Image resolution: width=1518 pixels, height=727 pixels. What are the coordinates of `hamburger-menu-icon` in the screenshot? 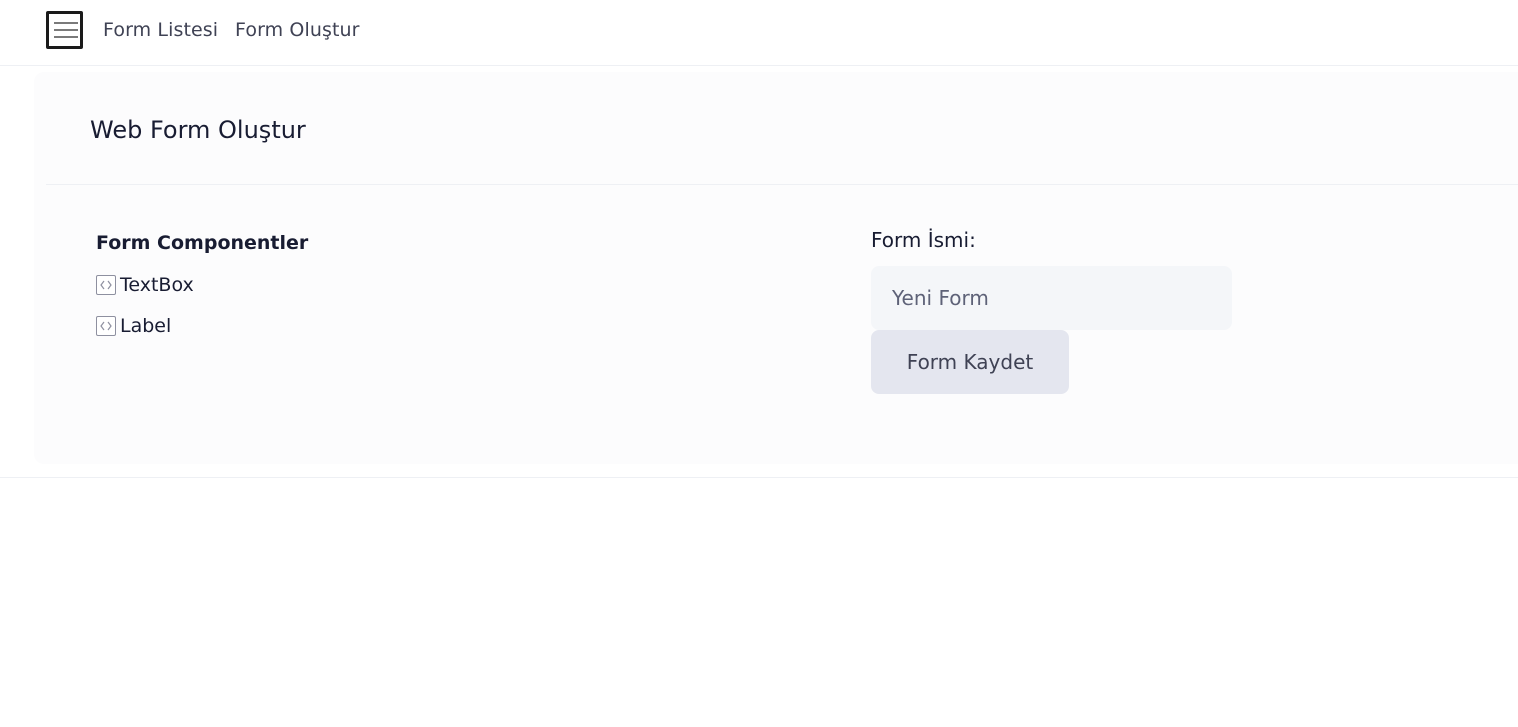 It's located at (64, 30).